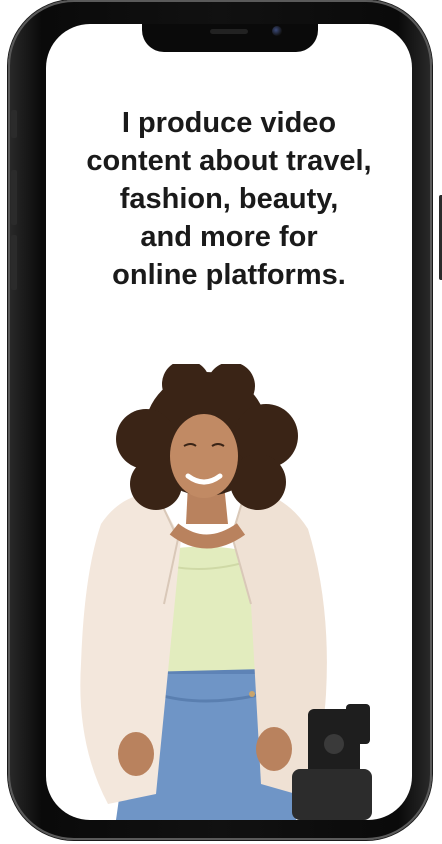 The height and width of the screenshot is (844, 442). I want to click on headline-line-5: online platforms., so click(229, 275).